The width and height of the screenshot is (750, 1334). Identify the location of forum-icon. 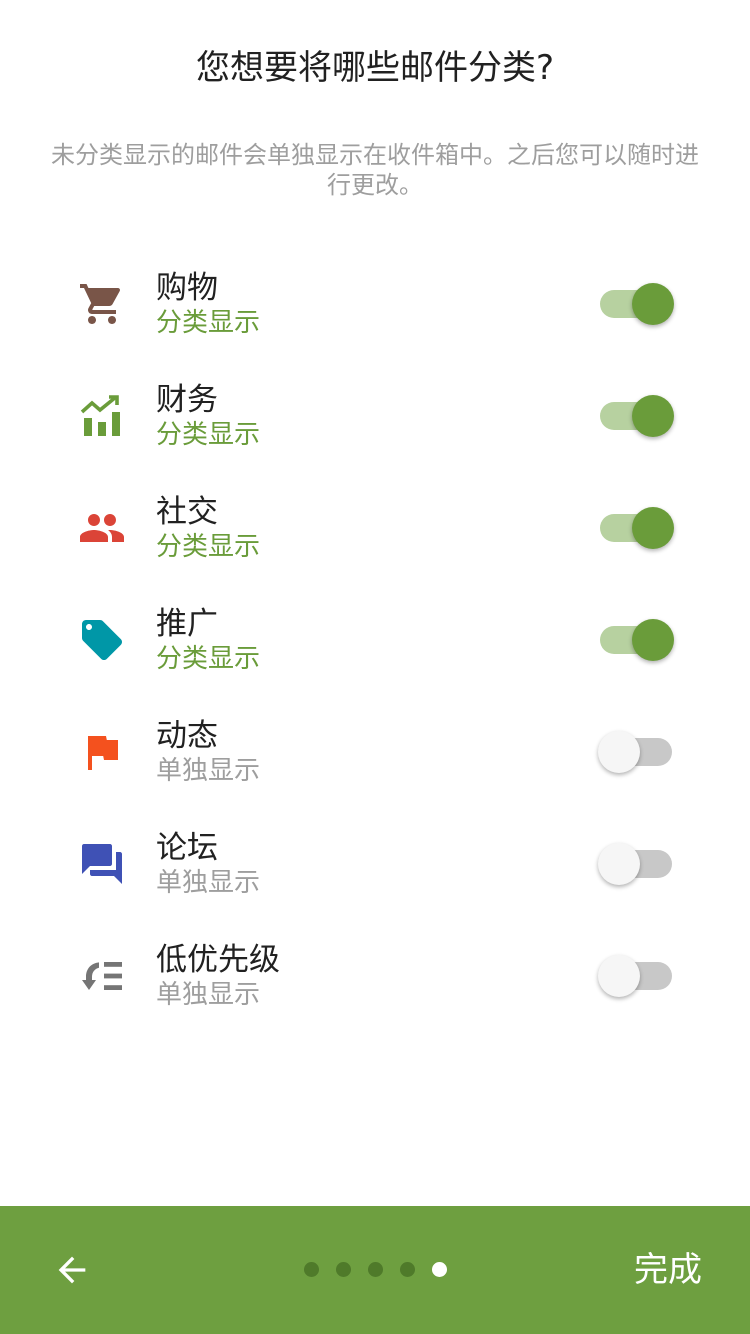
(102, 864).